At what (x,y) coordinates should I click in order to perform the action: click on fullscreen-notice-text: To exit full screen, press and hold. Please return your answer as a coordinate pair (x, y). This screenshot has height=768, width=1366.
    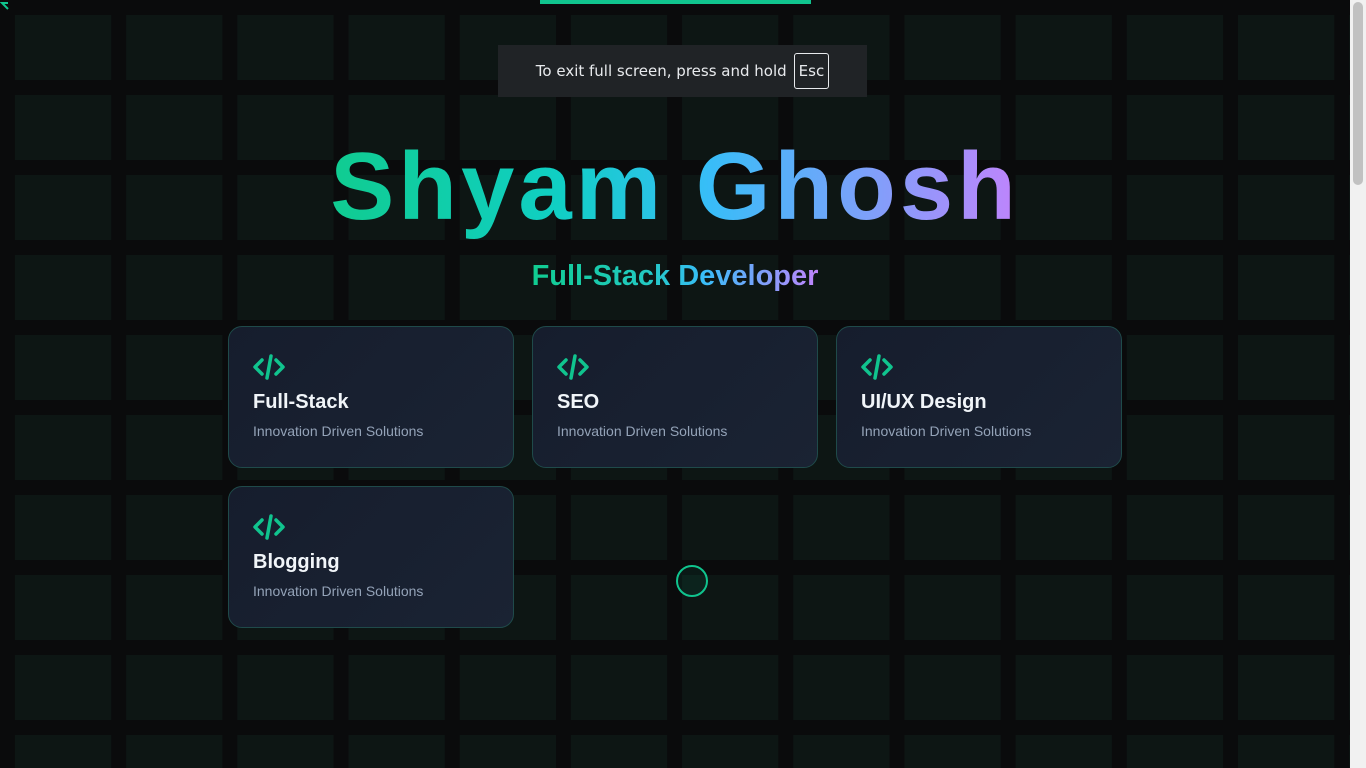
    Looking at the image, I should click on (661, 71).